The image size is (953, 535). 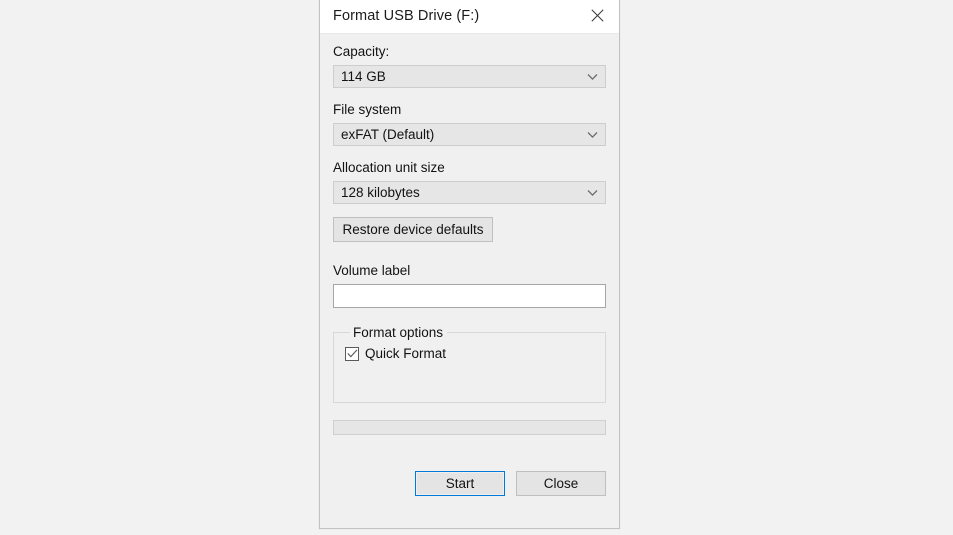 I want to click on dialog-title: Format USB Drive (F:), so click(x=406, y=15).